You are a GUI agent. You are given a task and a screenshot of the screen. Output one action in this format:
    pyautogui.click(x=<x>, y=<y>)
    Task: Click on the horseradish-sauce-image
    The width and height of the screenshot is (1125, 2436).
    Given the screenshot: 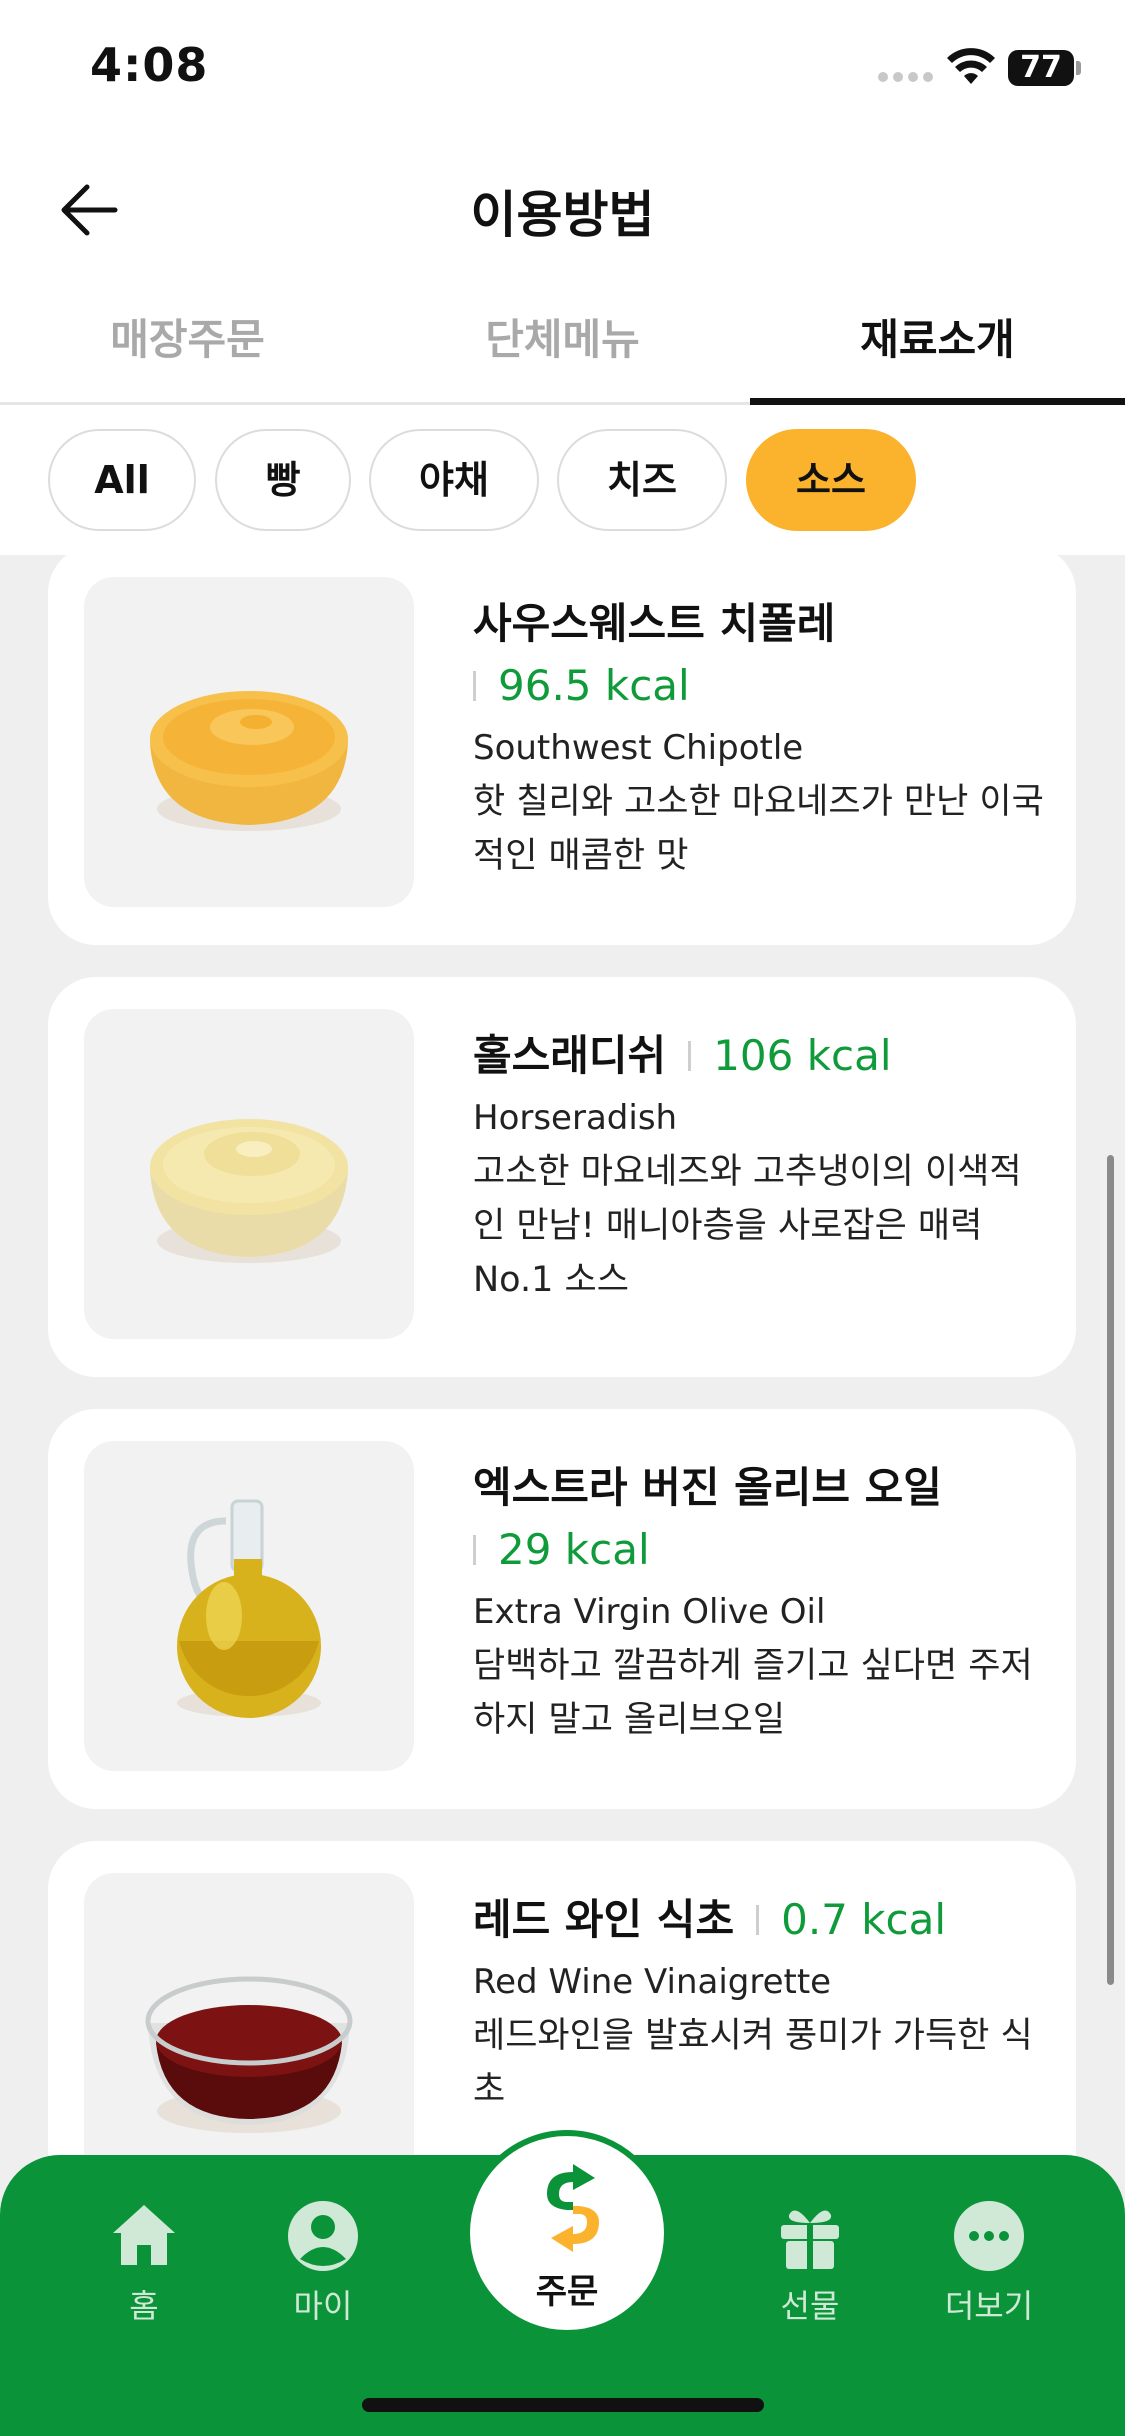 What is the action you would take?
    pyautogui.click(x=249, y=1174)
    